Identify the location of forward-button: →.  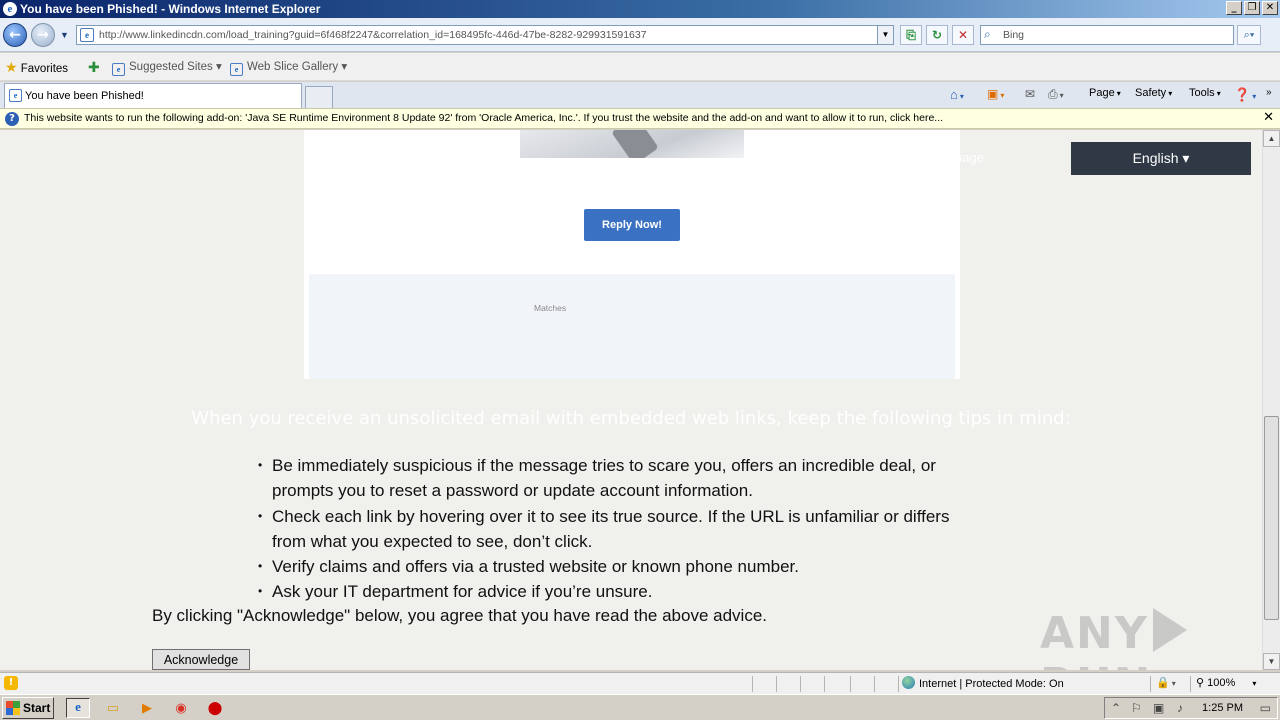
(43, 35).